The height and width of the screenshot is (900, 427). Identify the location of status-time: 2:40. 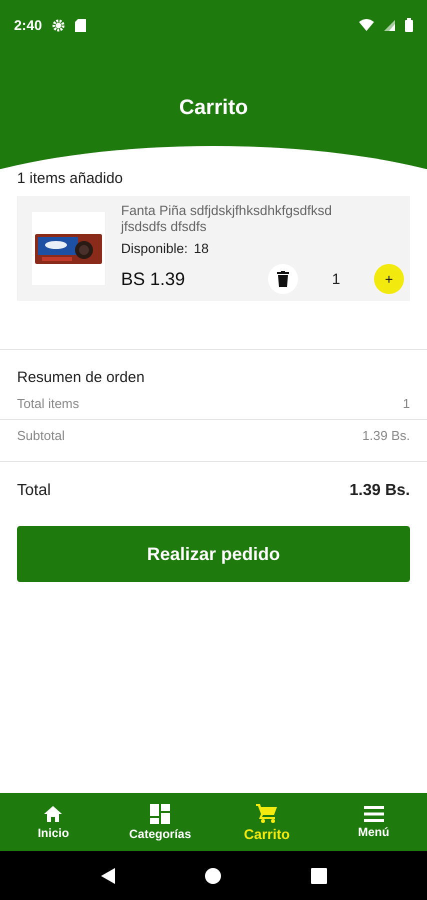
(28, 25).